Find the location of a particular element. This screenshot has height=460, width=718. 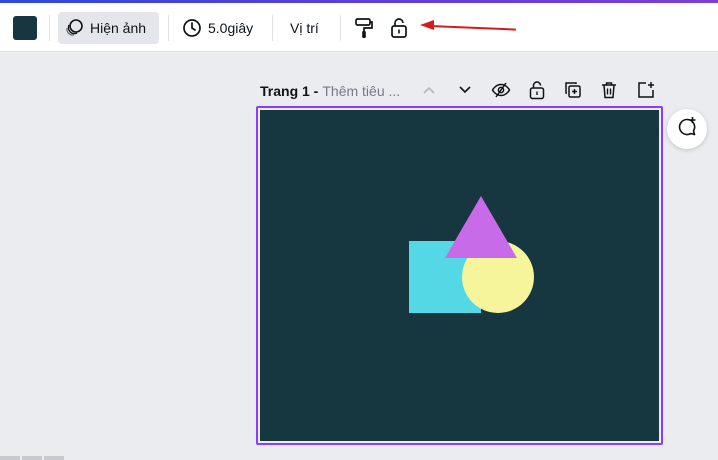

duration-button: 5.0giây is located at coordinates (220, 28).